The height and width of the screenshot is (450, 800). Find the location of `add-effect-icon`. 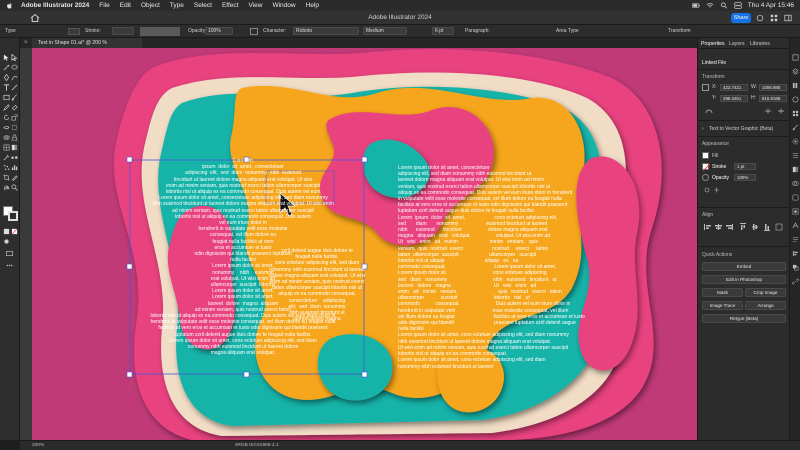

add-effect-icon is located at coordinates (712, 190).